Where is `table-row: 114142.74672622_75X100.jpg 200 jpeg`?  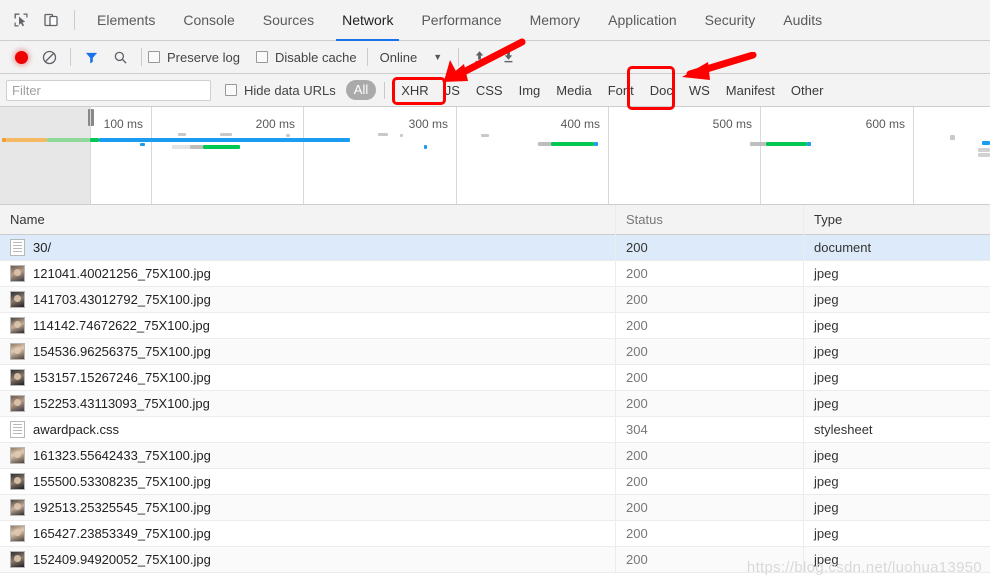 table-row: 114142.74672622_75X100.jpg 200 jpeg is located at coordinates (495, 325).